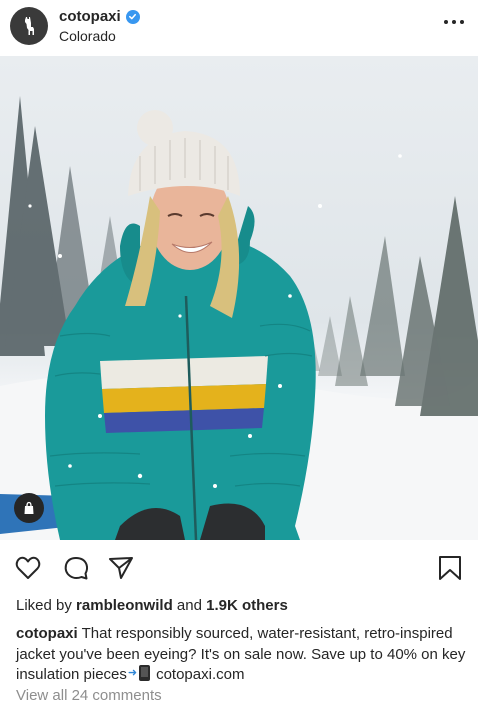 This screenshot has height=712, width=478. I want to click on shopping-bag-icon, so click(29, 508).